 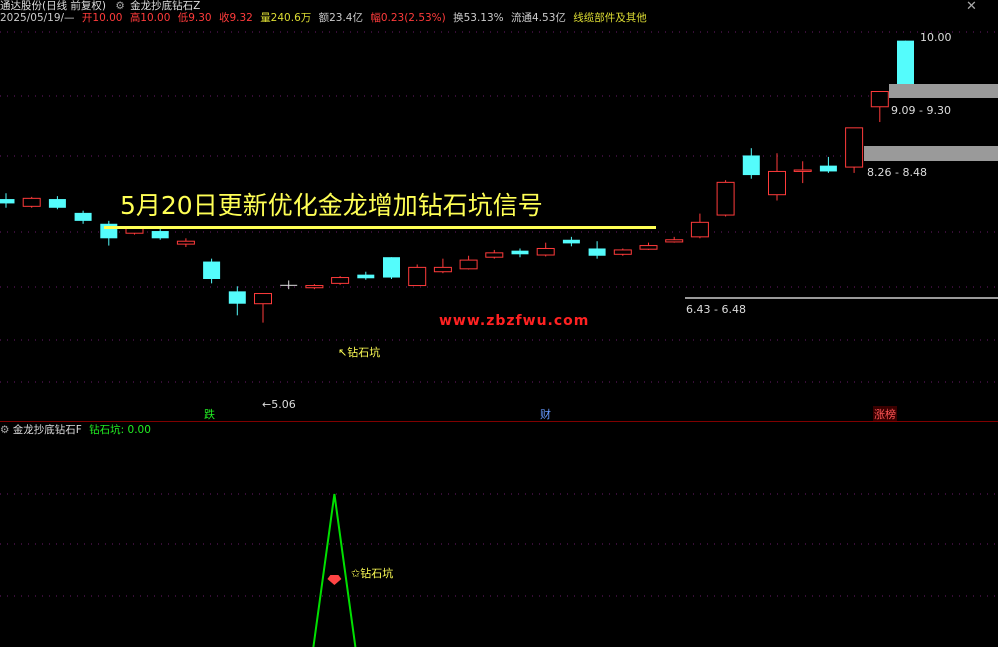 I want to click on event-marker-cai: 财, so click(x=545, y=414).